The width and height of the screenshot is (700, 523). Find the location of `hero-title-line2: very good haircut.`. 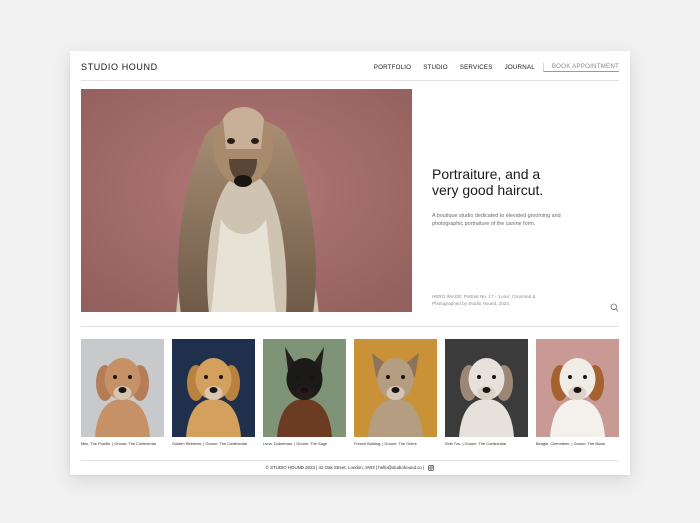

hero-title-line2: very good haircut. is located at coordinates (488, 190).